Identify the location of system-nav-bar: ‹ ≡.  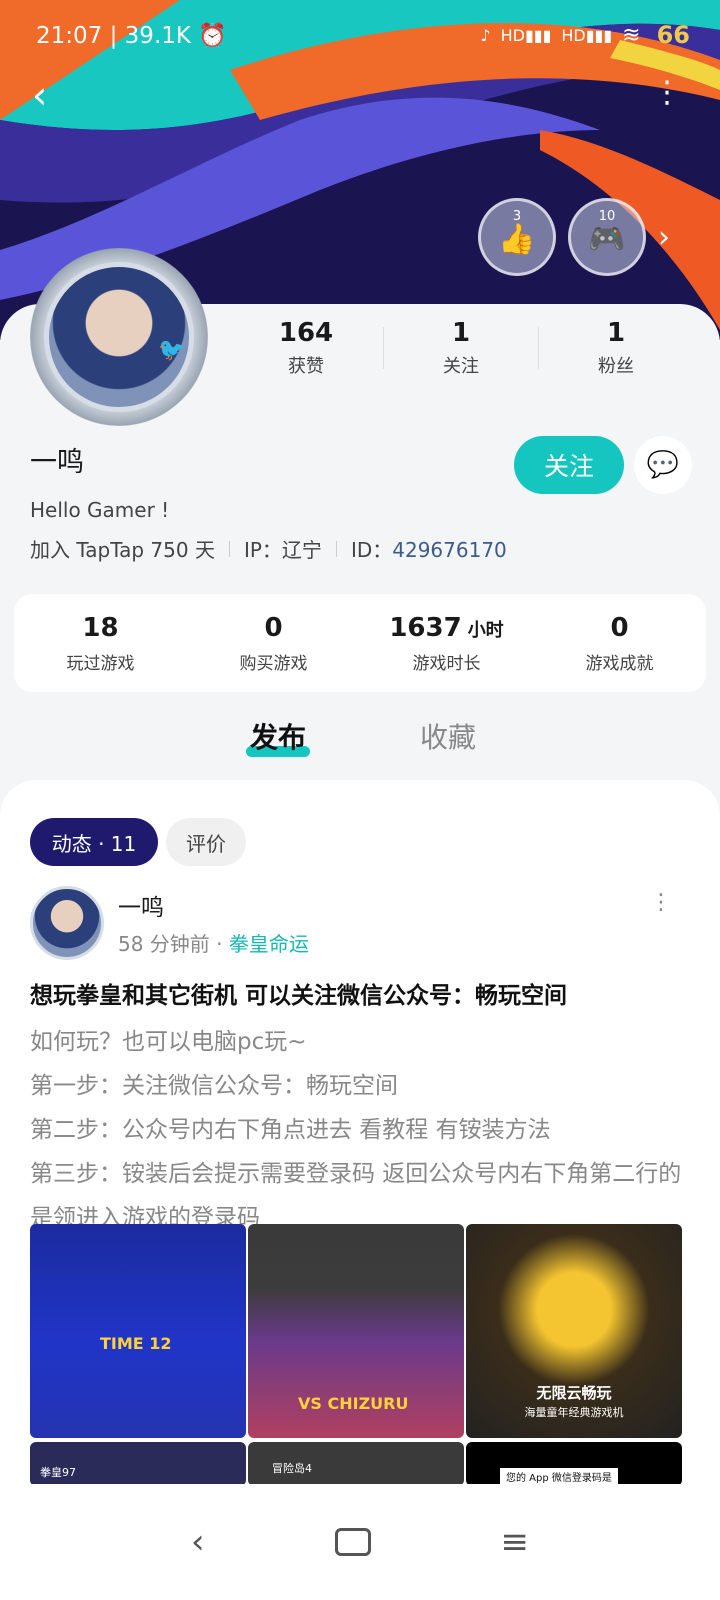
(360, 1542).